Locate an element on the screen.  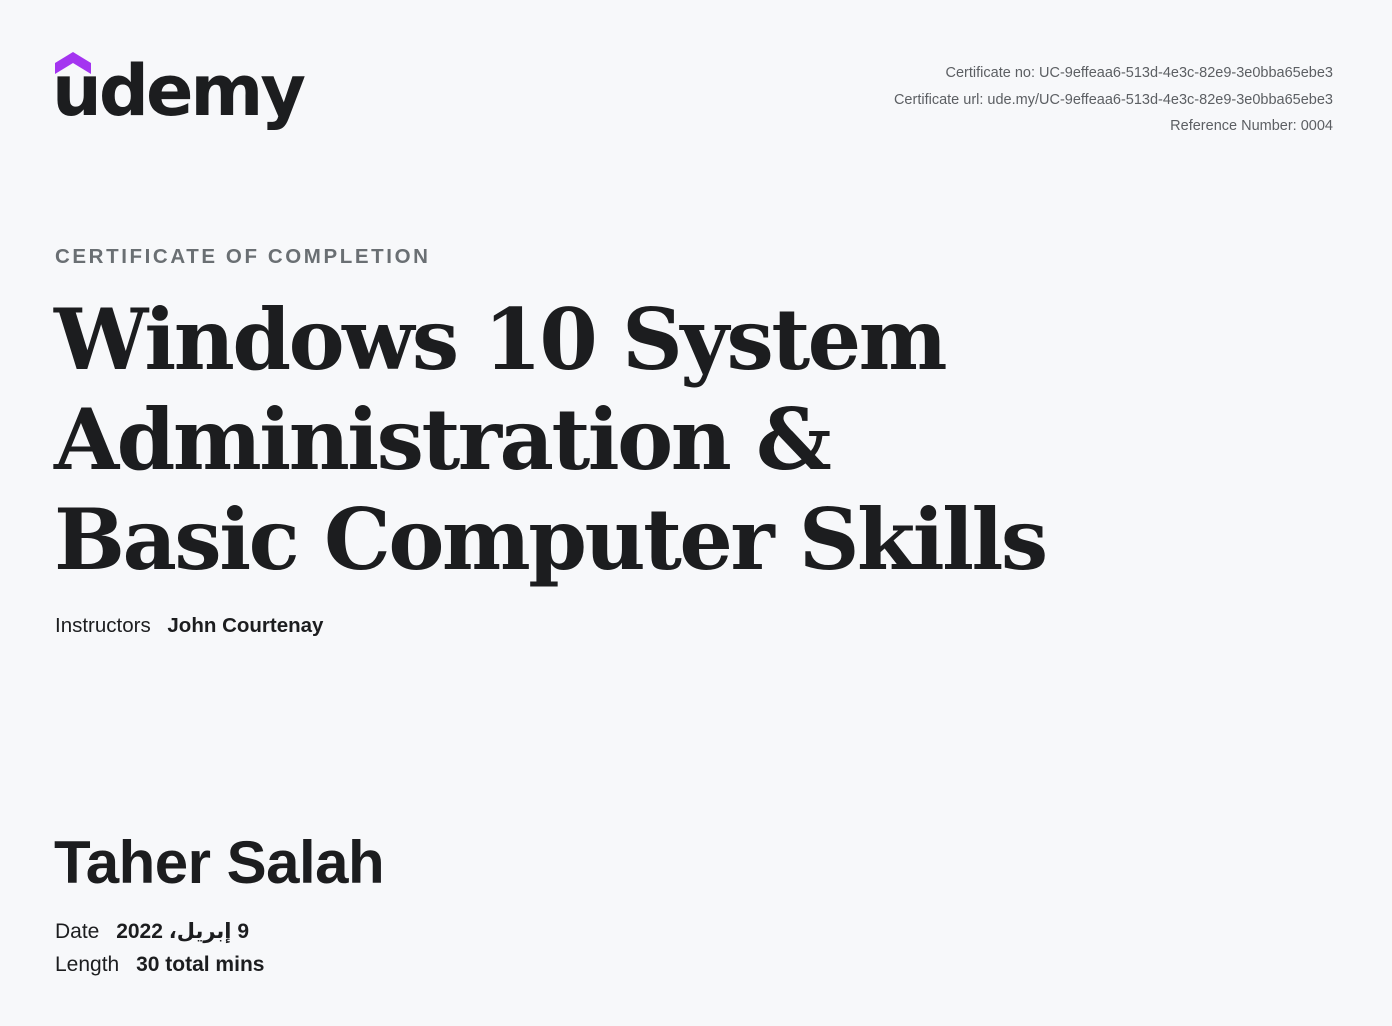
instructors-row: Instructors John Courtenay is located at coordinates (189, 626).